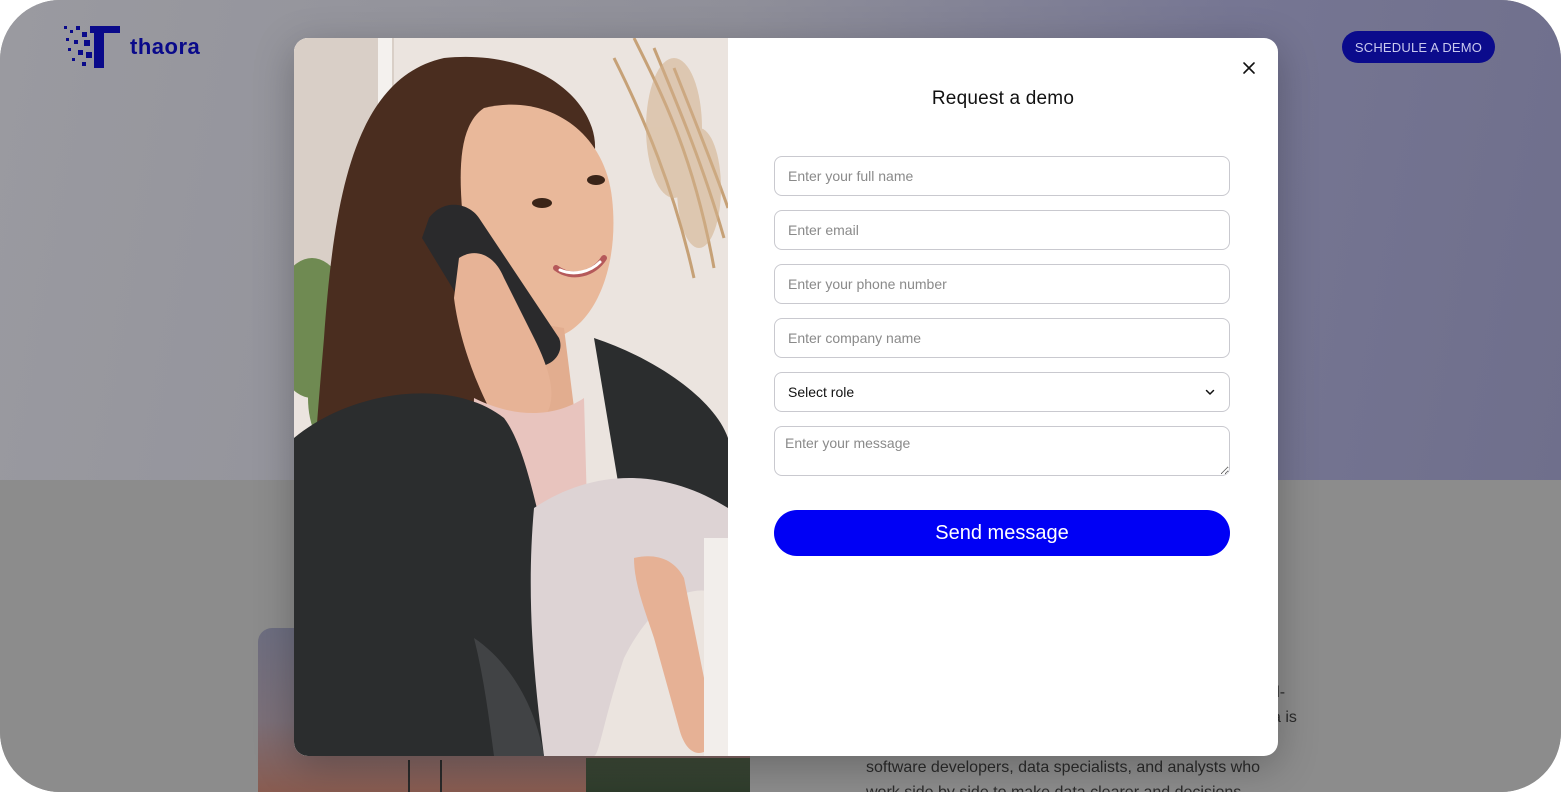 The height and width of the screenshot is (792, 1561). What do you see at coordinates (668, 775) in the screenshot?
I see `forest-image` at bounding box center [668, 775].